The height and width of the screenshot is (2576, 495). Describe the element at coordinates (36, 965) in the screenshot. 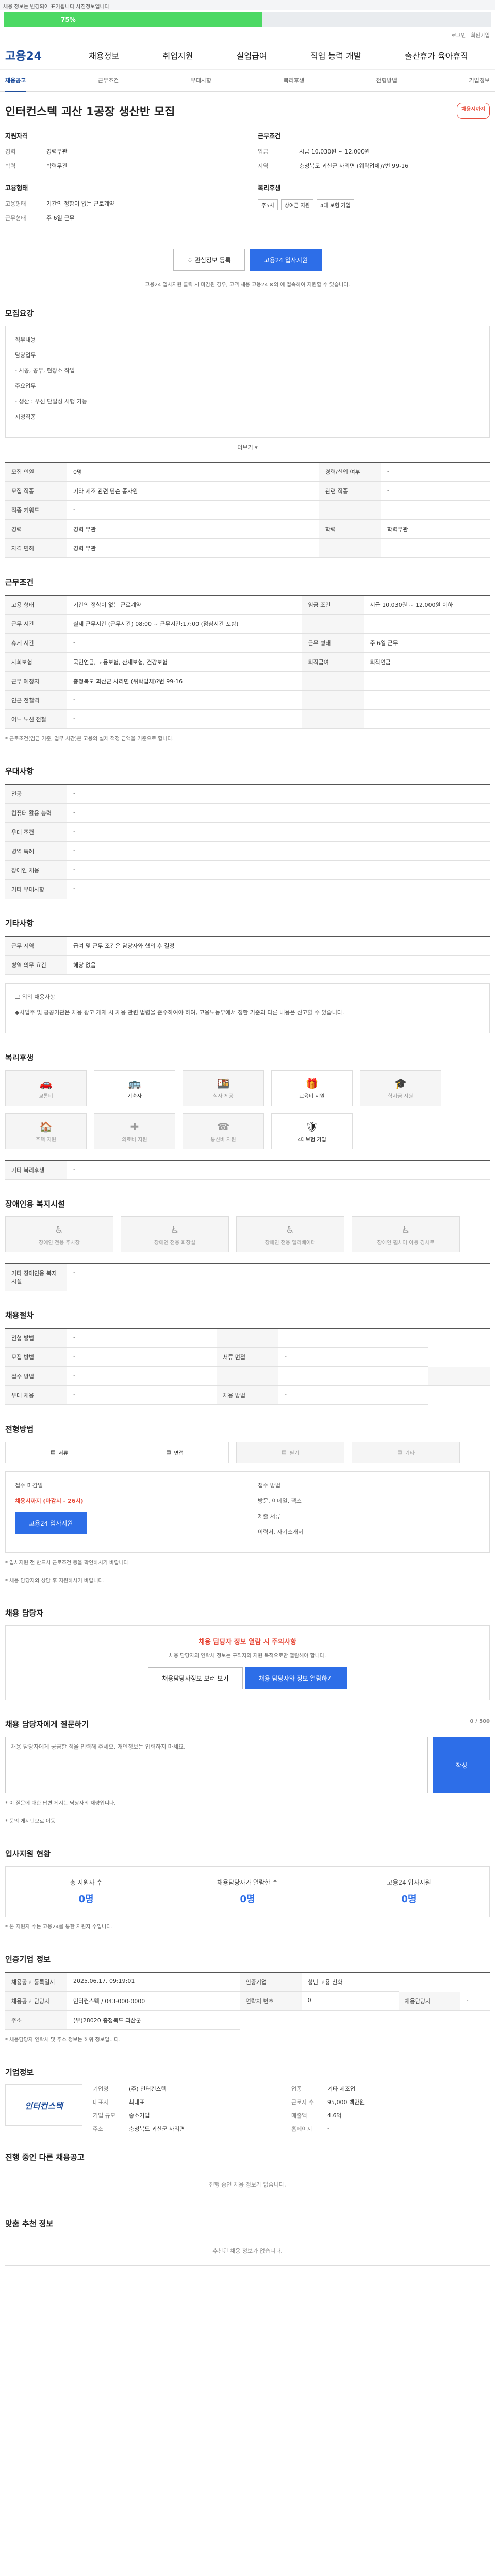

I see `table-cell: 병역 의무 요건` at that location.